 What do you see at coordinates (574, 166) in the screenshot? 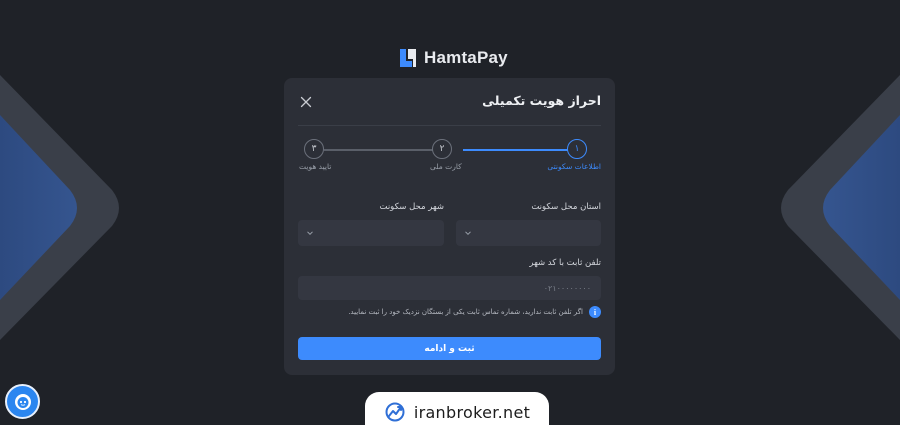
I see `step-1-label: اطلاعات سکونتی` at bounding box center [574, 166].